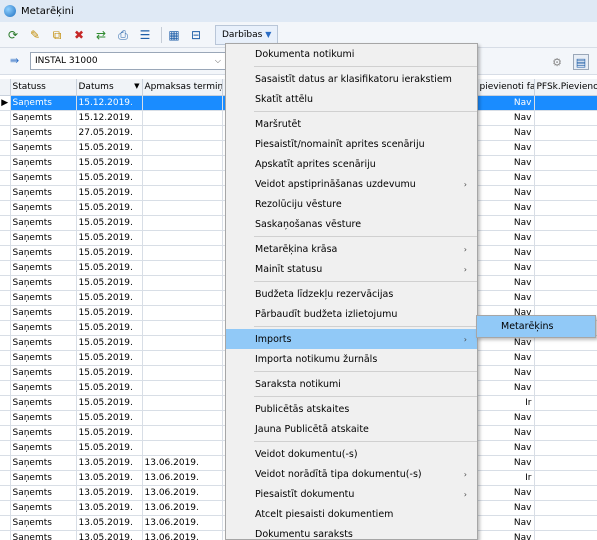 The height and width of the screenshot is (540, 597). I want to click on menu-item: Importa notikumu žurnāls, so click(351, 359).